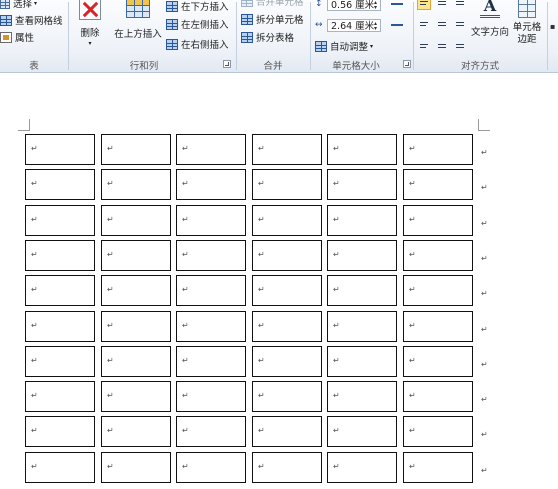 This screenshot has width=558, height=489. Describe the element at coordinates (442, 23) in the screenshot. I see `align-middle-center-button` at that location.